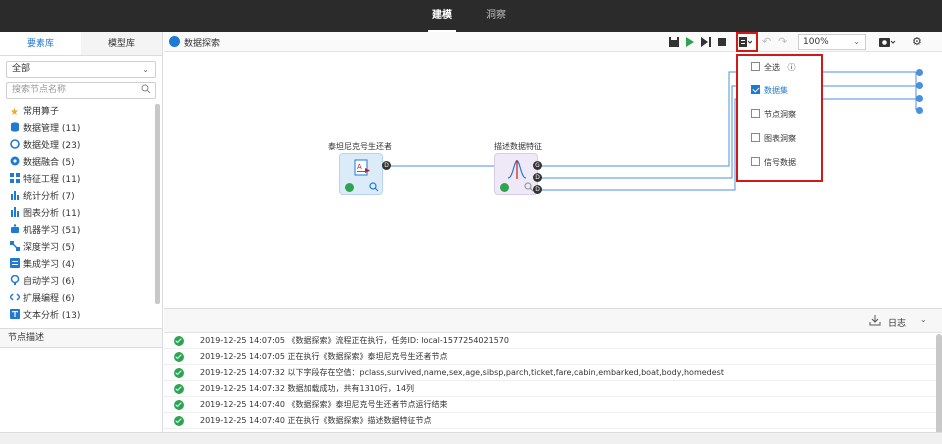 The height and width of the screenshot is (444, 942). Describe the element at coordinates (78, 316) in the screenshot. I see `tree-item-text-analysis: 文本分析 (13)` at that location.